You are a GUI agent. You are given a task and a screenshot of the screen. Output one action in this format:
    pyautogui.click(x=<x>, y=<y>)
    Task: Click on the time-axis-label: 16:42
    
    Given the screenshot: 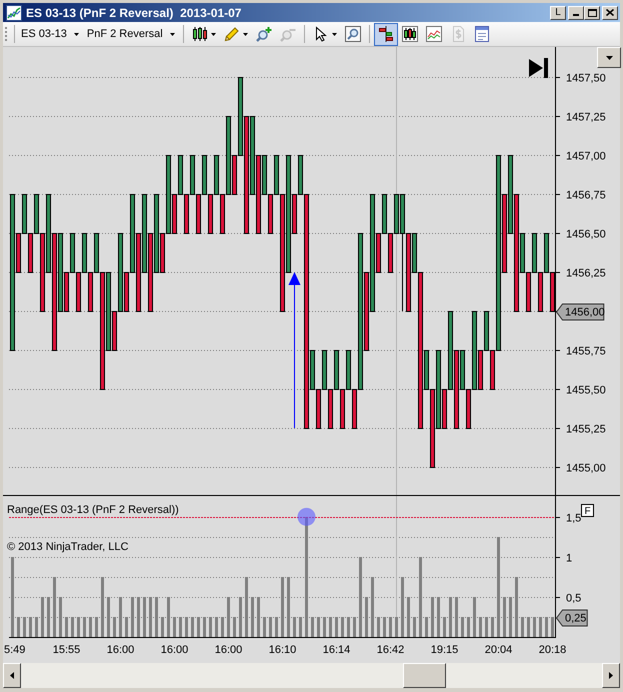 What is the action you would take?
    pyautogui.click(x=390, y=650)
    